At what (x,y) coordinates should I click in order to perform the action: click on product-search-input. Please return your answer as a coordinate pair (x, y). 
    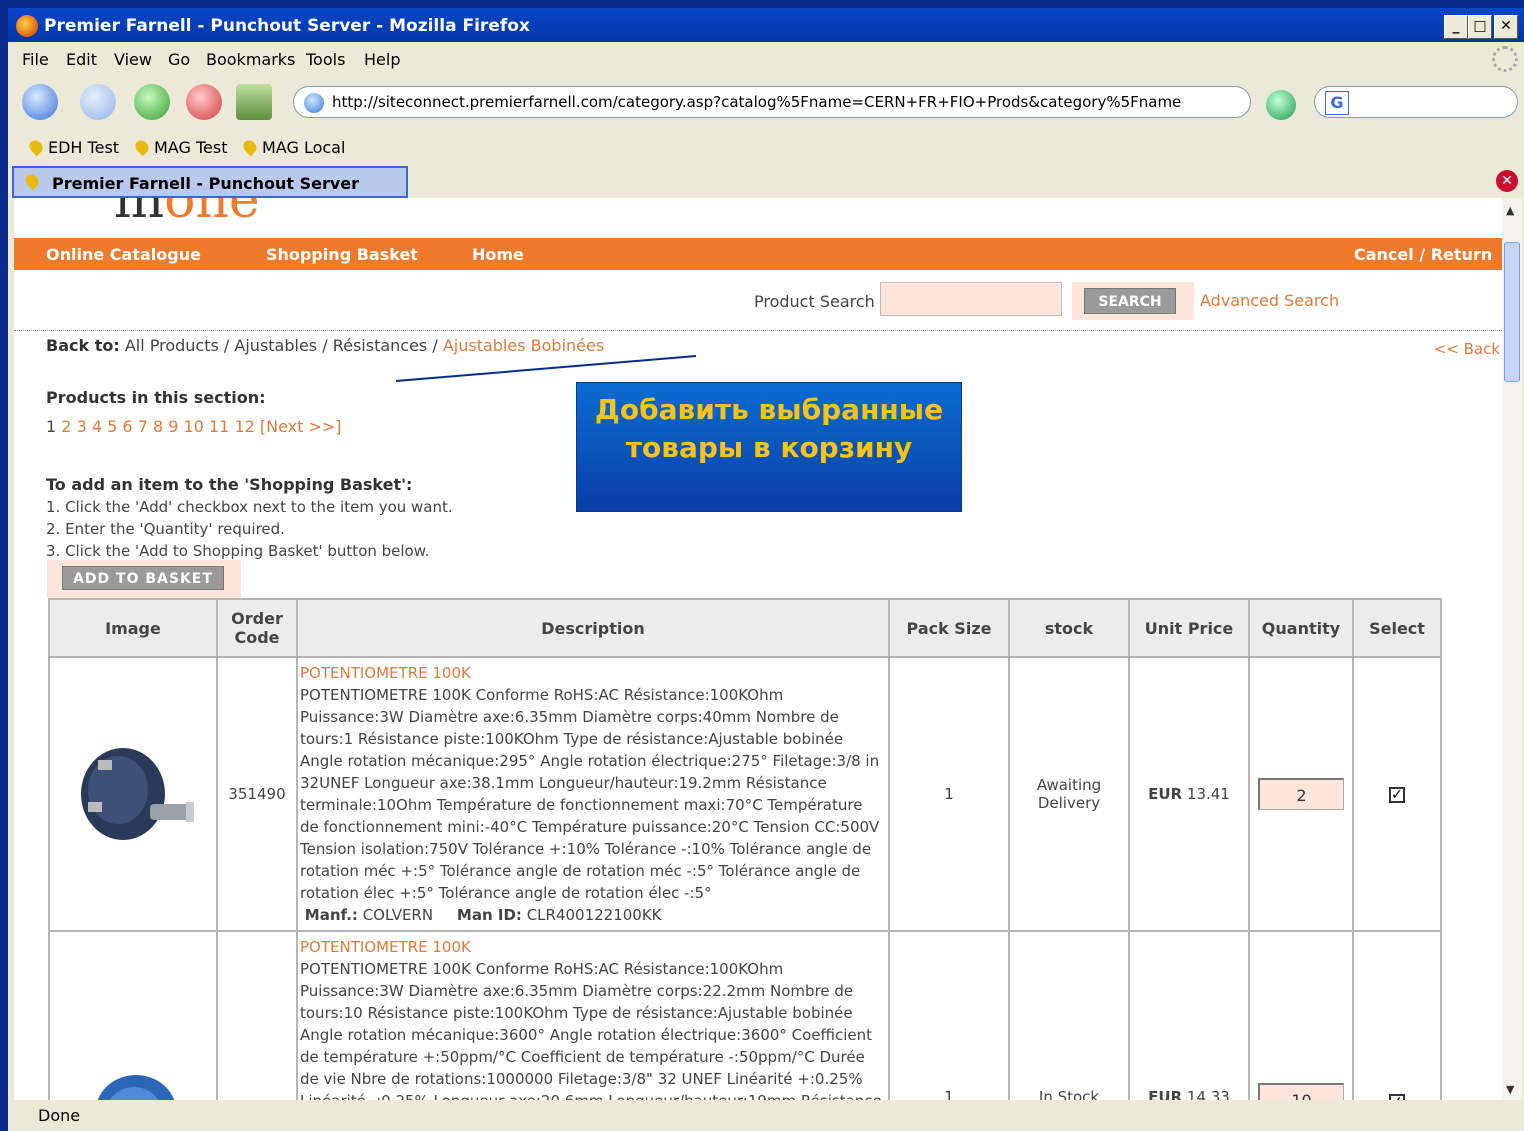
    Looking at the image, I should click on (971, 299).